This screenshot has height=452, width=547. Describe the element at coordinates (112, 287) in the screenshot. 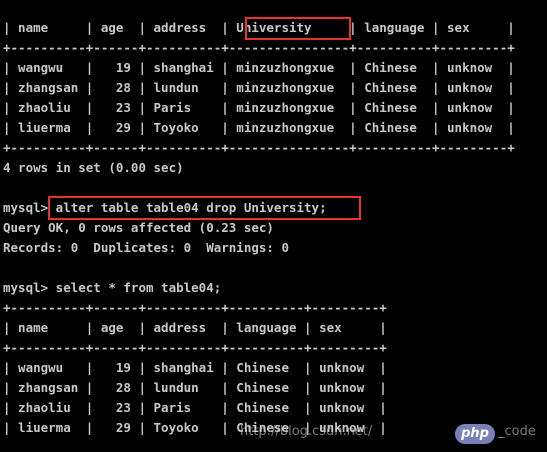

I see `terminal-line: mysql> select * from table04;` at that location.